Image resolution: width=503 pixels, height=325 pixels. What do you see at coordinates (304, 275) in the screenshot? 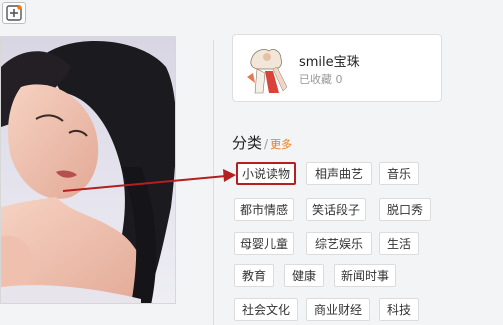
I see `tag-health: 健康` at bounding box center [304, 275].